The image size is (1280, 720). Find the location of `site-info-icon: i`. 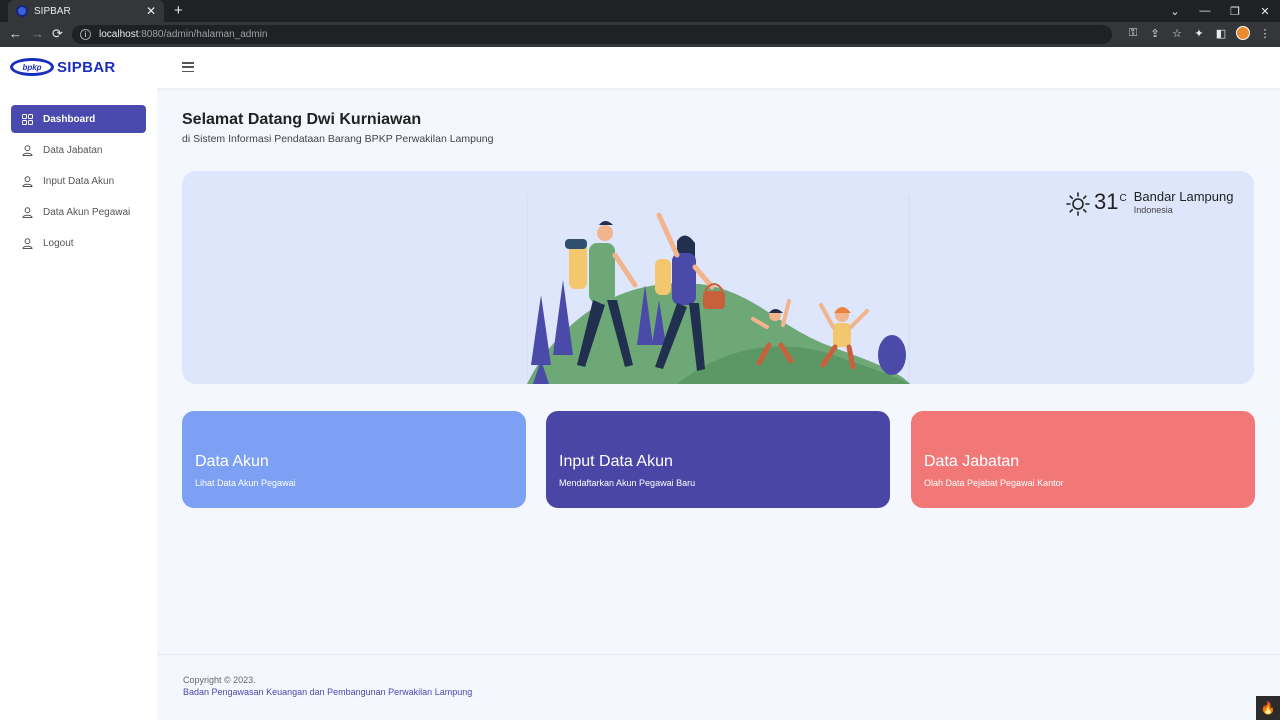

site-info-icon: i is located at coordinates (85, 34).